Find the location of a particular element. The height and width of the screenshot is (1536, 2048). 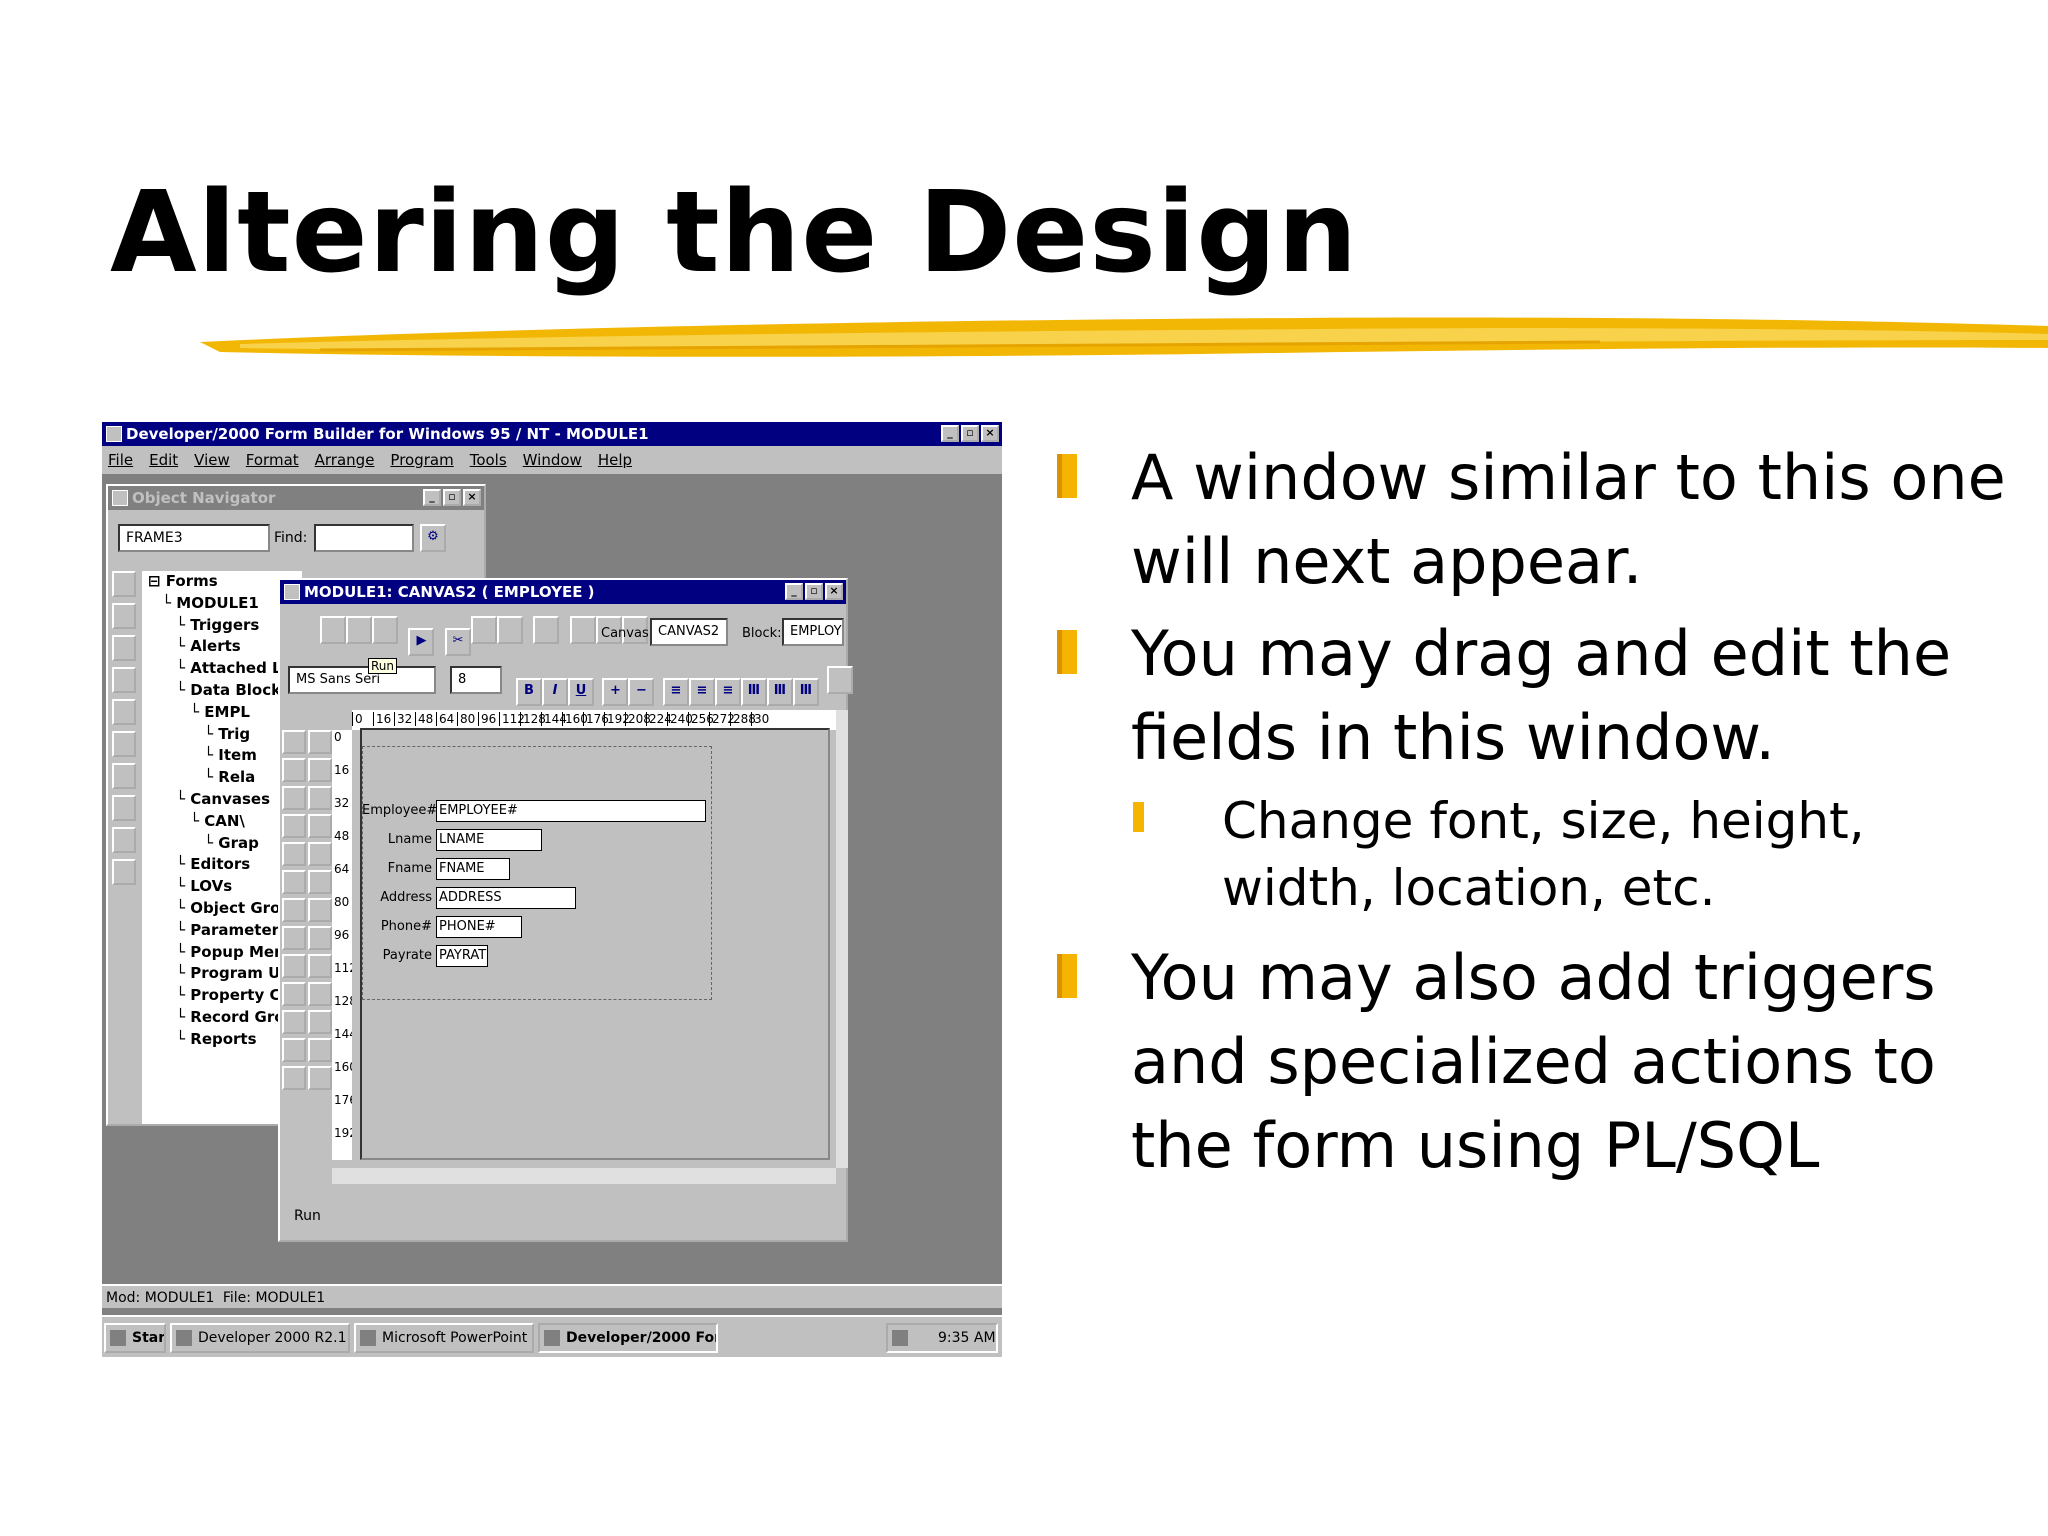

delete-icon is located at coordinates (124, 872).